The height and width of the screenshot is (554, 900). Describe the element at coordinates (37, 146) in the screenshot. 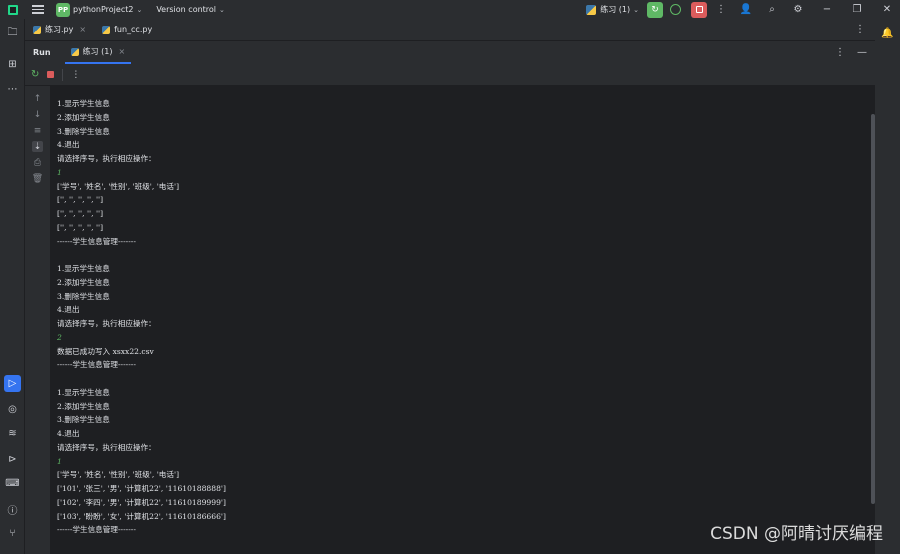

I see `scroll-to-end-icon: ⇣` at that location.